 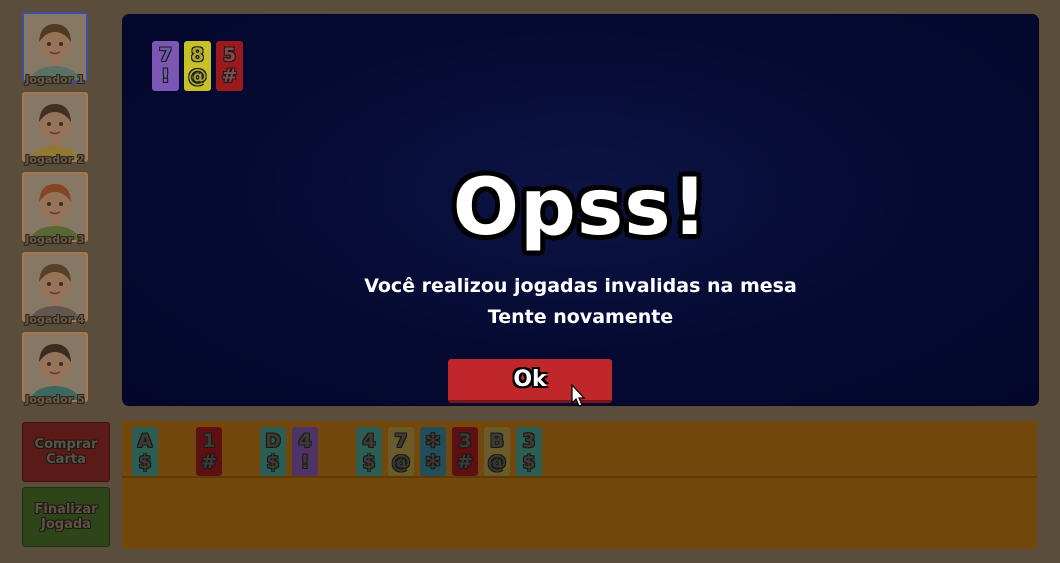 I want to click on hand-tile: 1 #, so click(x=209, y=451).